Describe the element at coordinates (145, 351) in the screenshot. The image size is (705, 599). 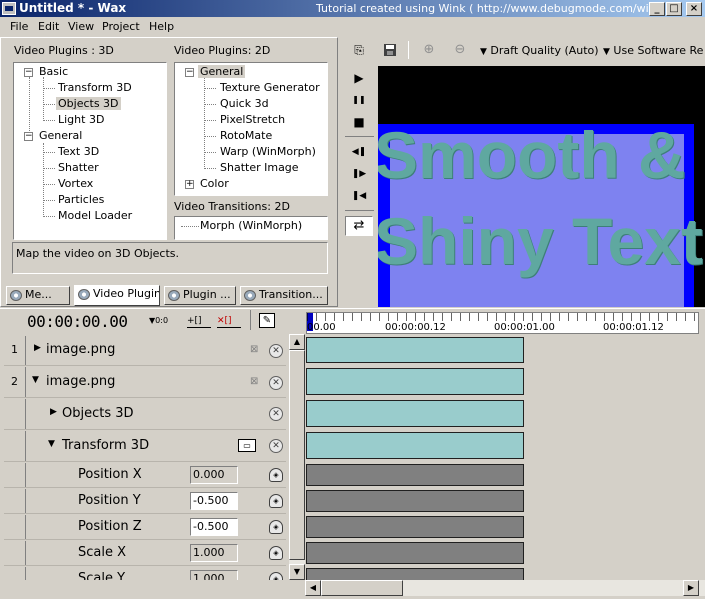
I see `track-row: 1 ▶ image.png ⊠ ✕` at that location.